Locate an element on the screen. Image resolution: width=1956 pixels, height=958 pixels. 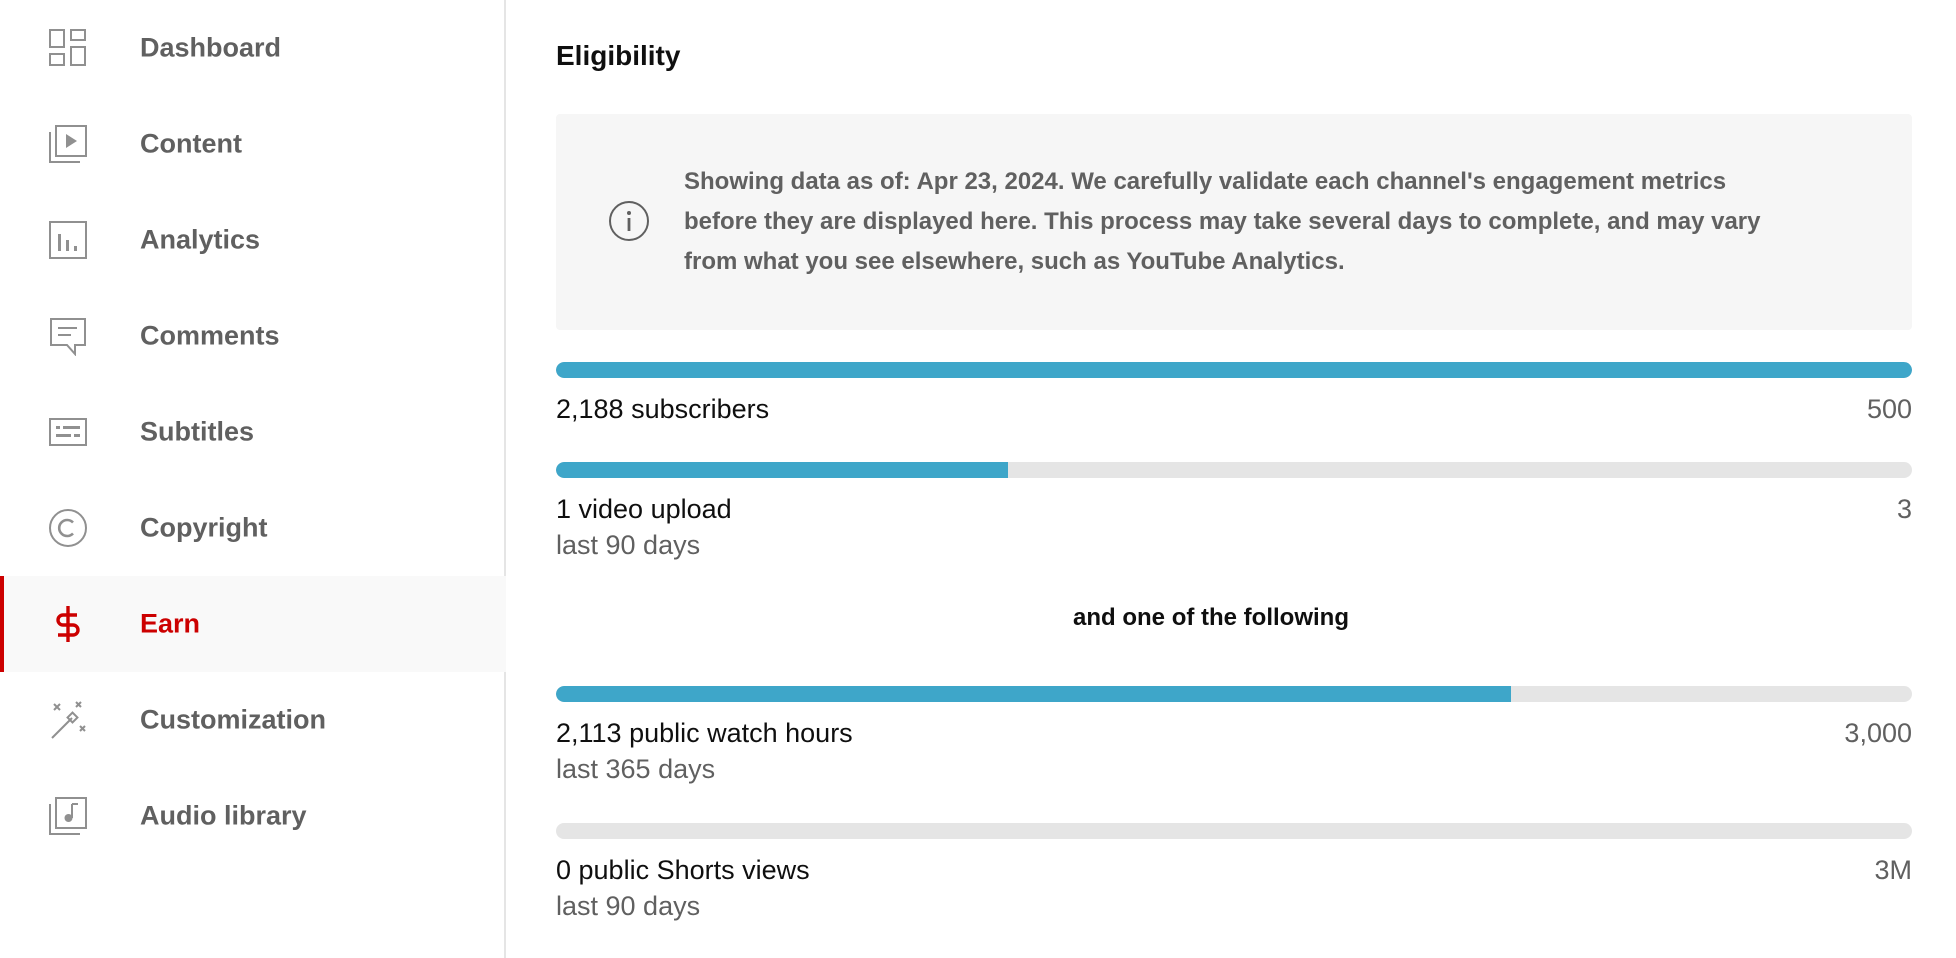
sidebar-item-analytics: Analytics is located at coordinates (253, 240).